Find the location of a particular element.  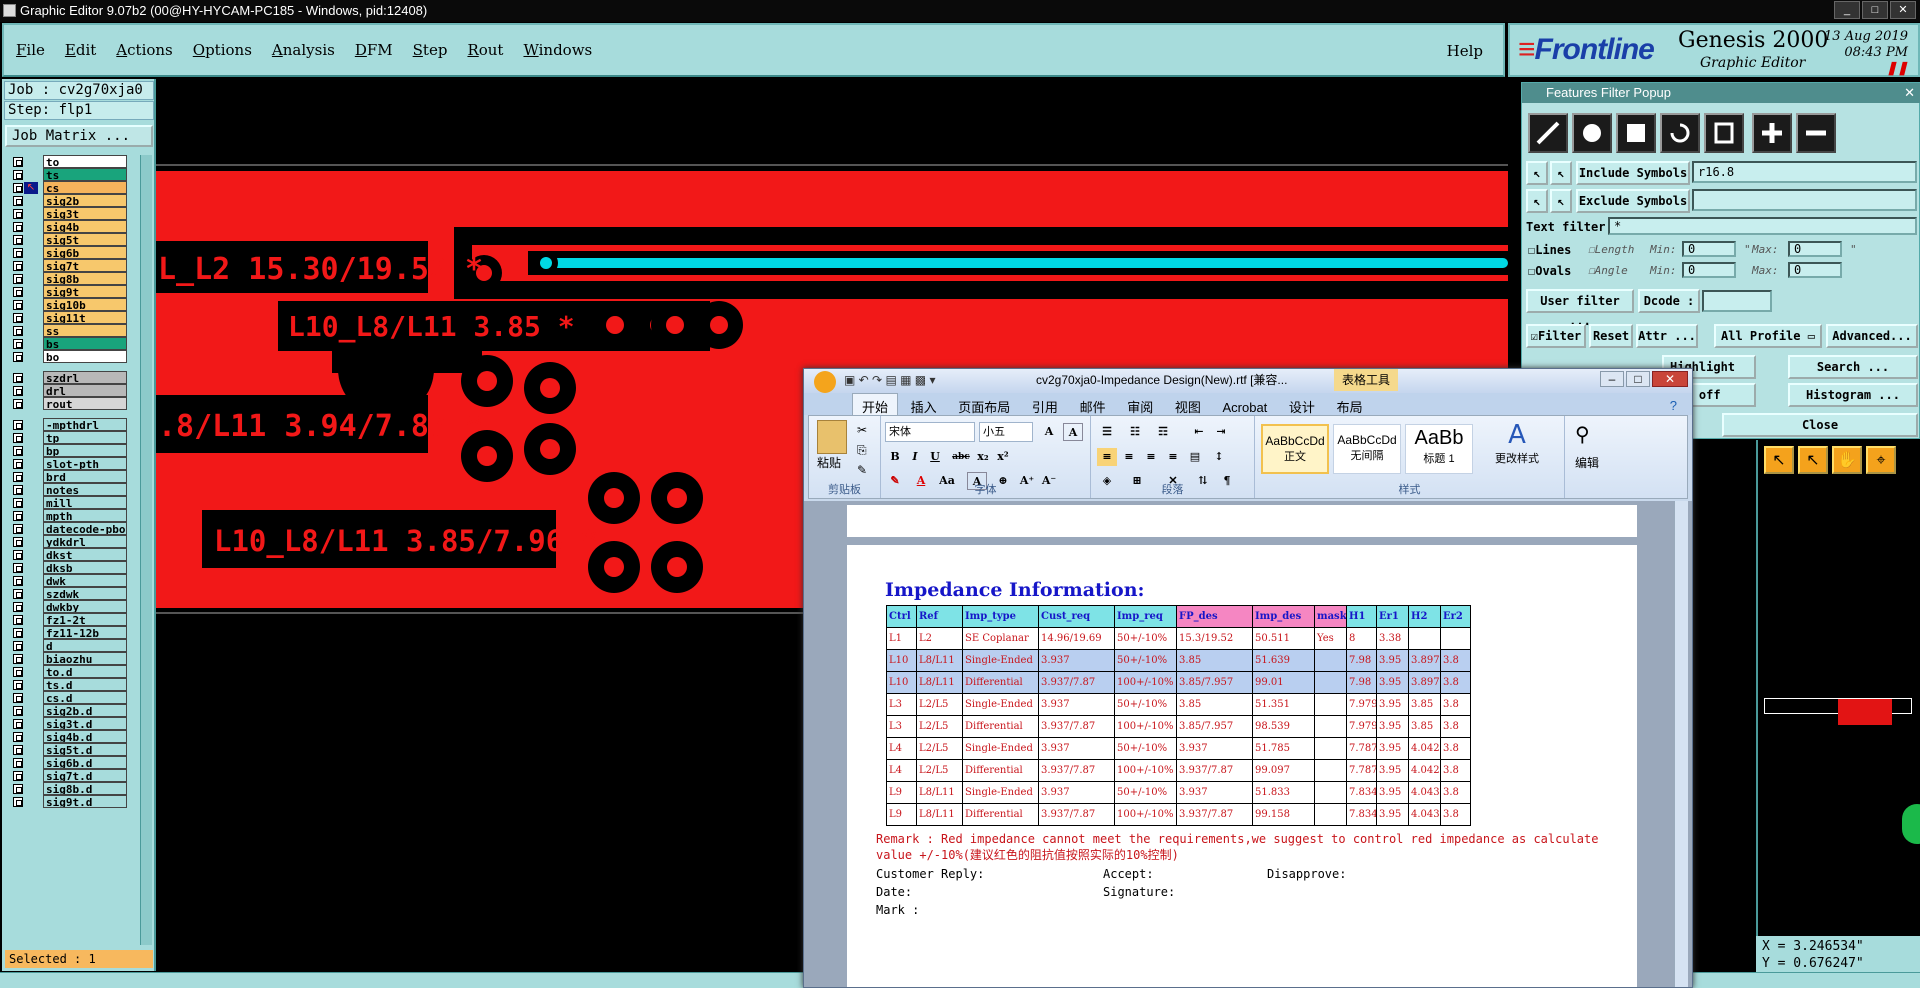

bold-icon: B is located at coordinates (895, 457).